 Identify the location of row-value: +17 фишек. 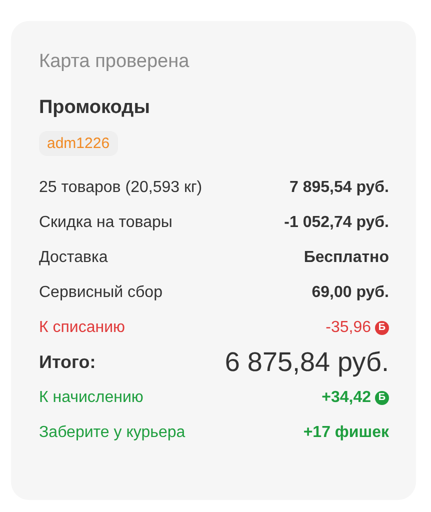
(346, 433).